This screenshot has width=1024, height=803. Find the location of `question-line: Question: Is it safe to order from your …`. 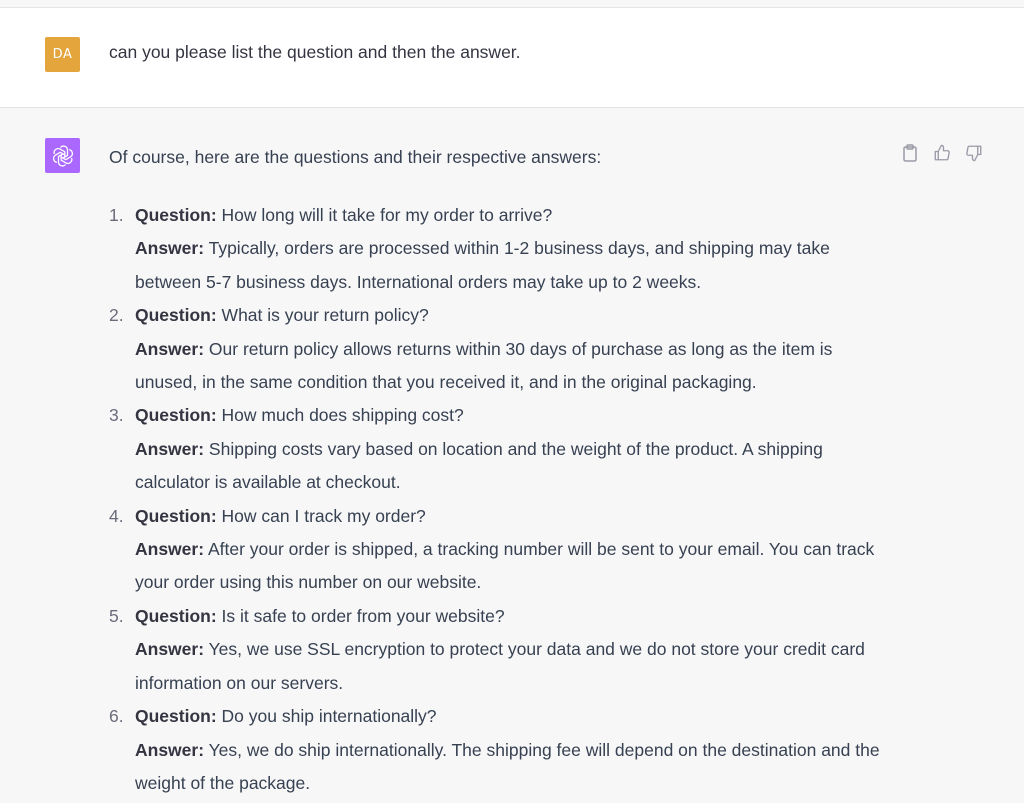

question-line: Question: Is it safe to order from your … is located at coordinates (517, 616).